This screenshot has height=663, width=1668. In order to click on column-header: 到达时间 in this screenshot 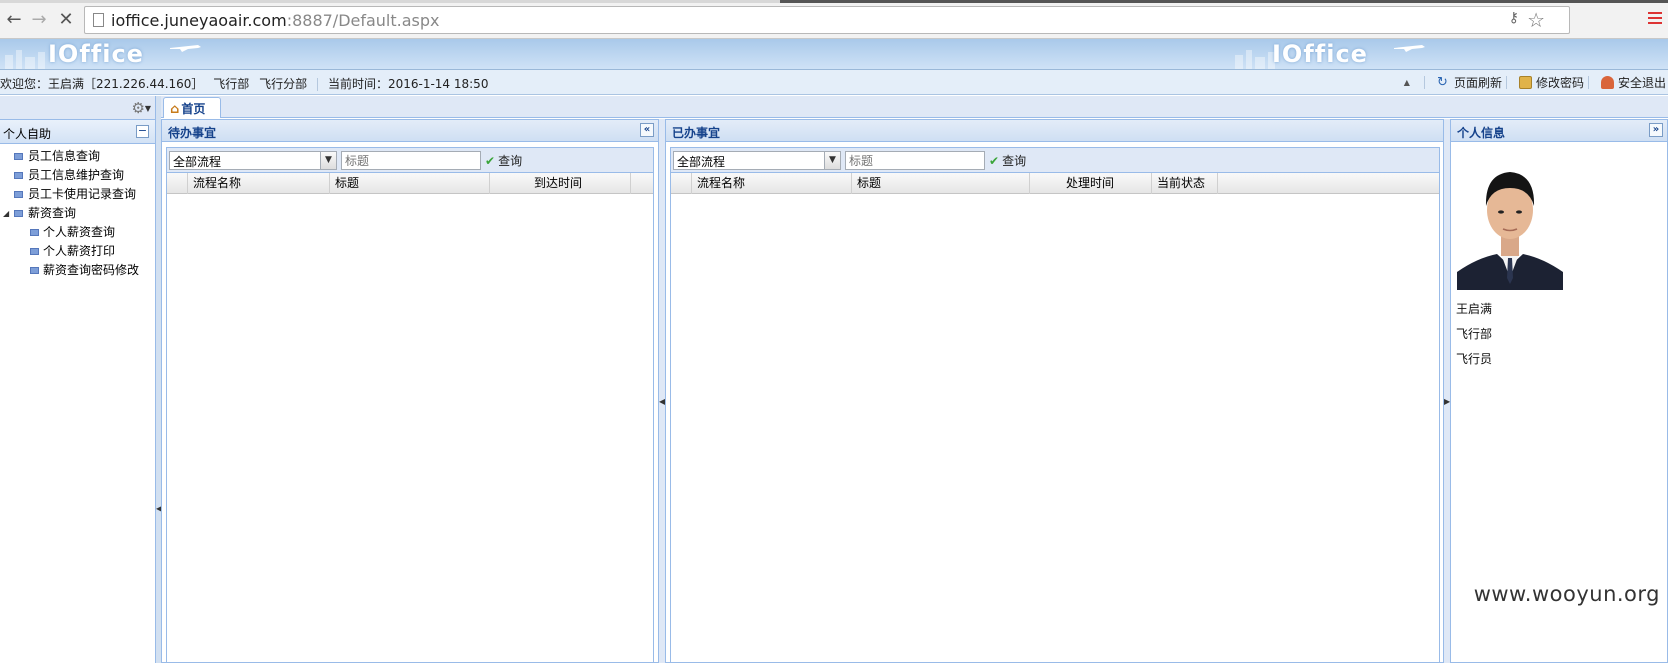, I will do `click(560, 183)`.